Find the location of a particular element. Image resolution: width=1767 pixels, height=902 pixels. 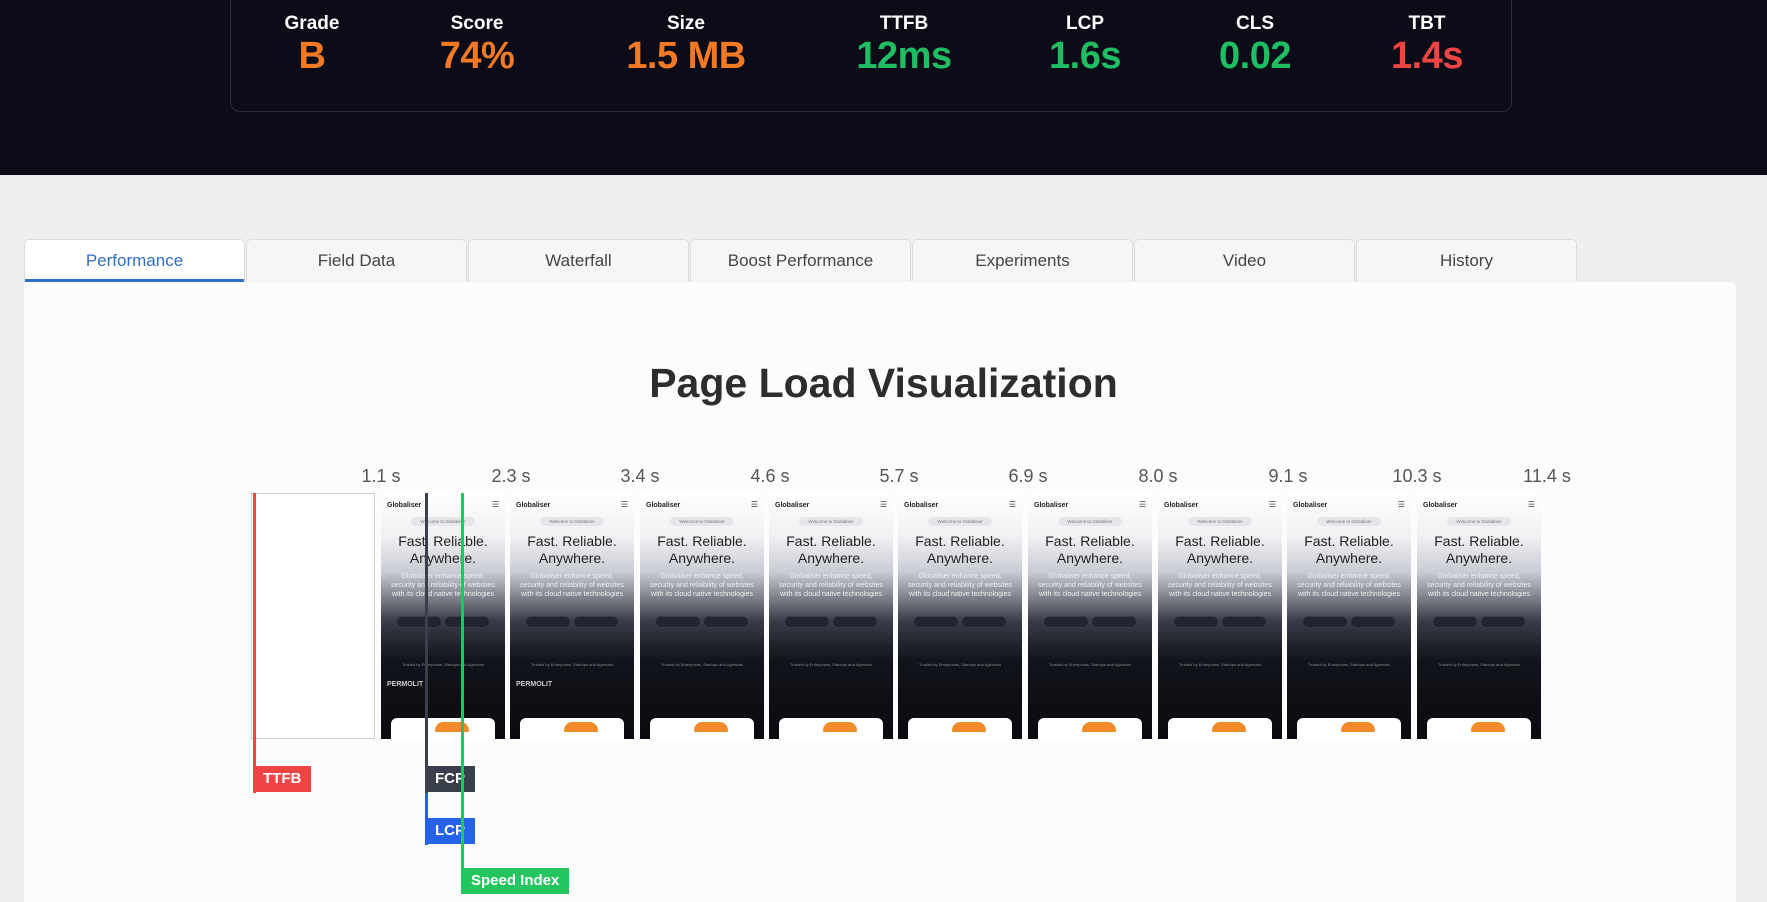

metric-label: TBT is located at coordinates (1427, 23).